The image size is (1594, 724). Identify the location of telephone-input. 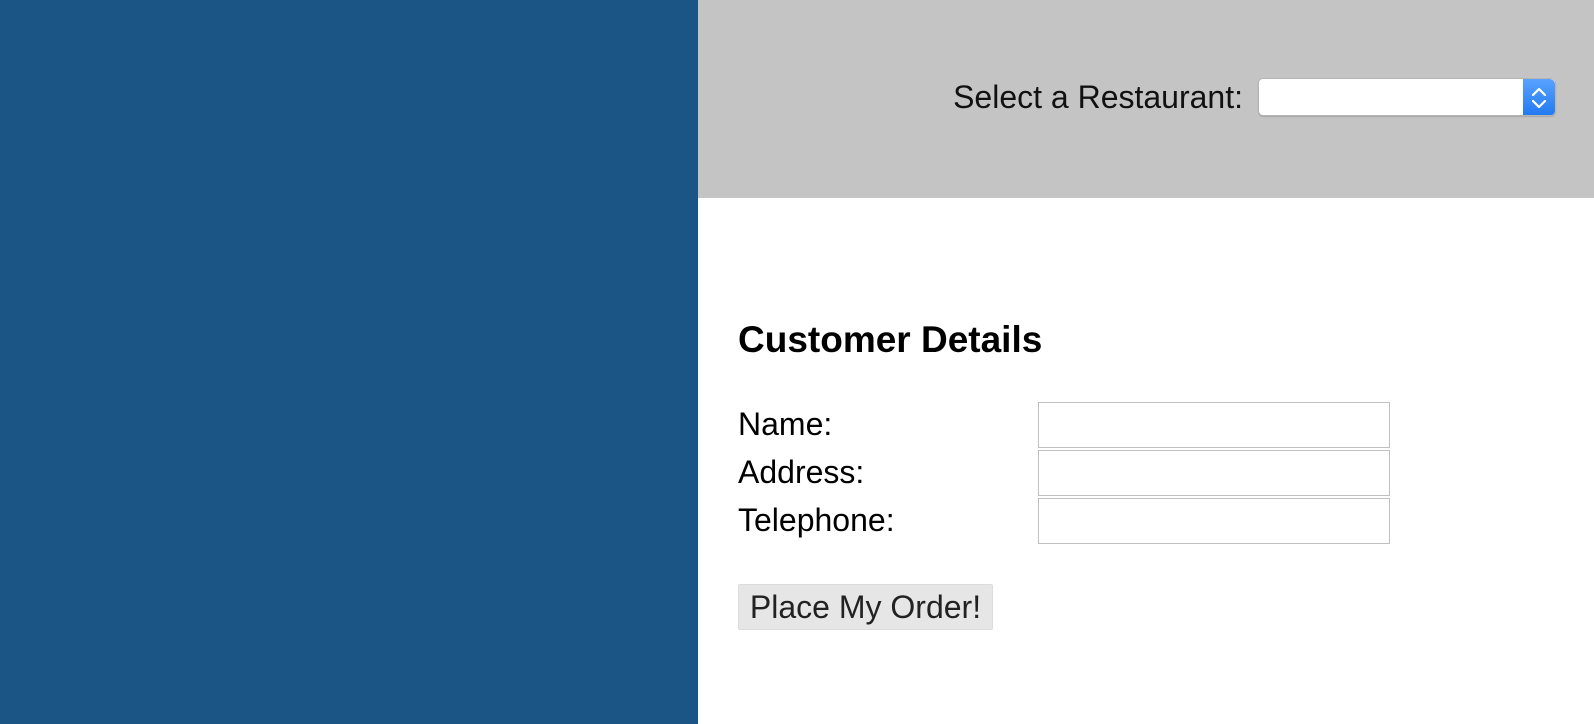
(1214, 521).